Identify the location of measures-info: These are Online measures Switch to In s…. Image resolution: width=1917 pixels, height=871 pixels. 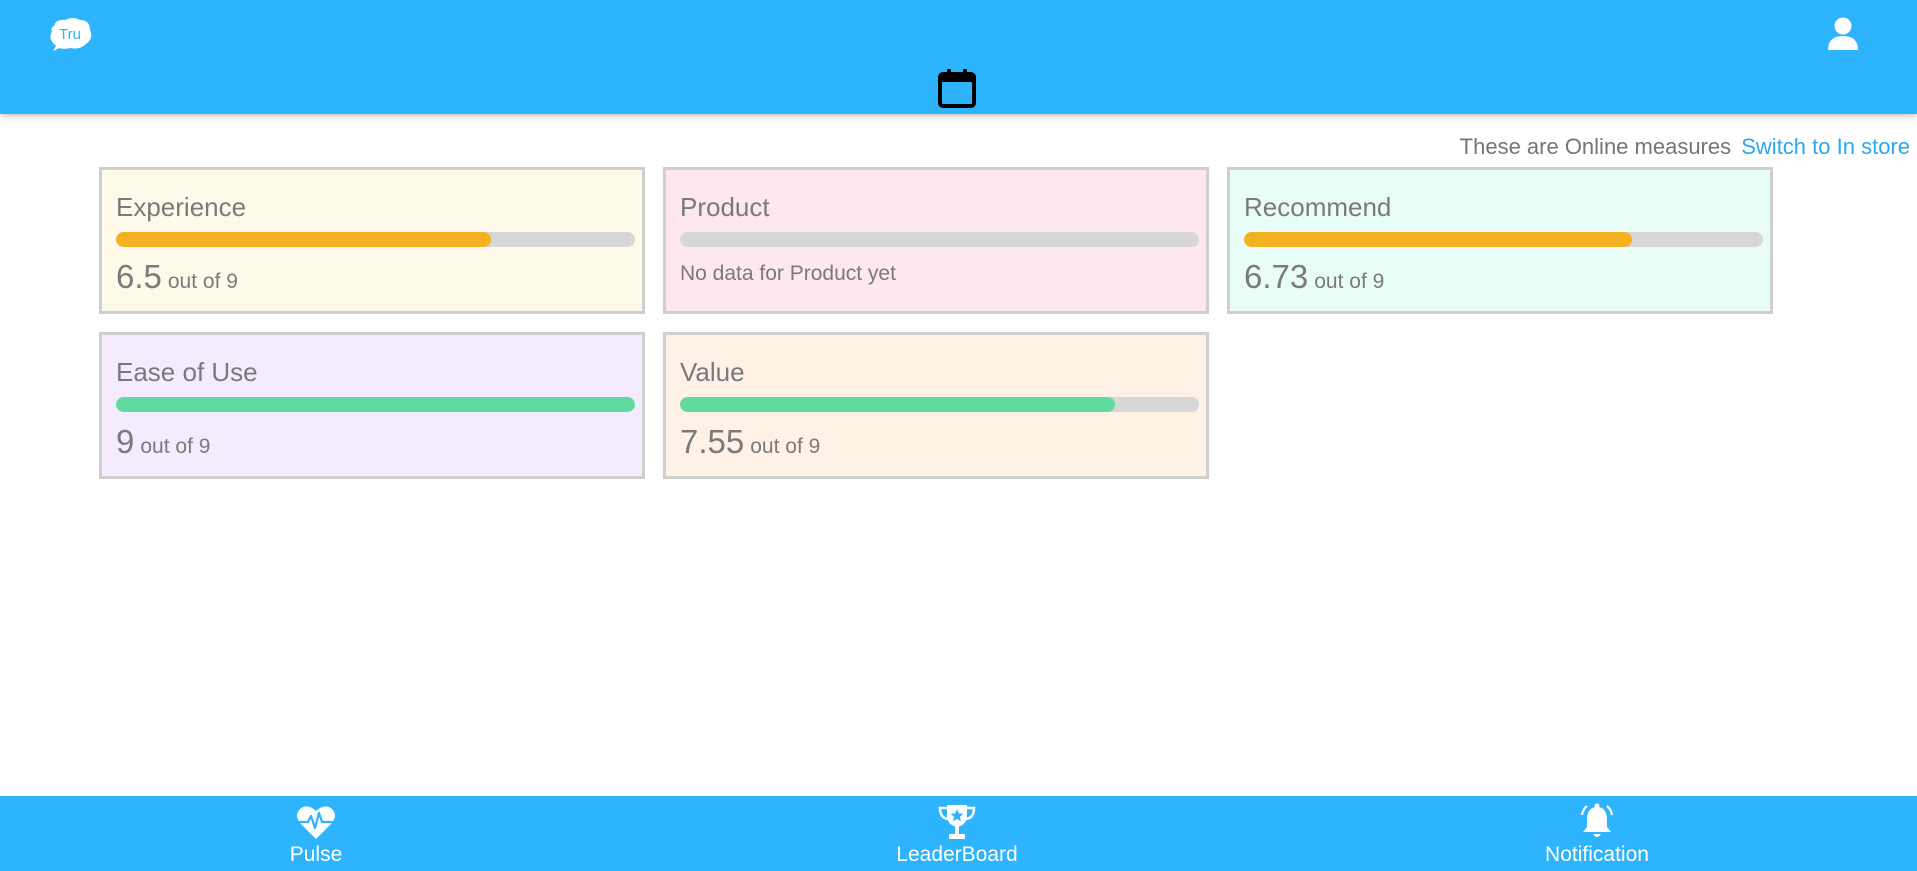
(1685, 147).